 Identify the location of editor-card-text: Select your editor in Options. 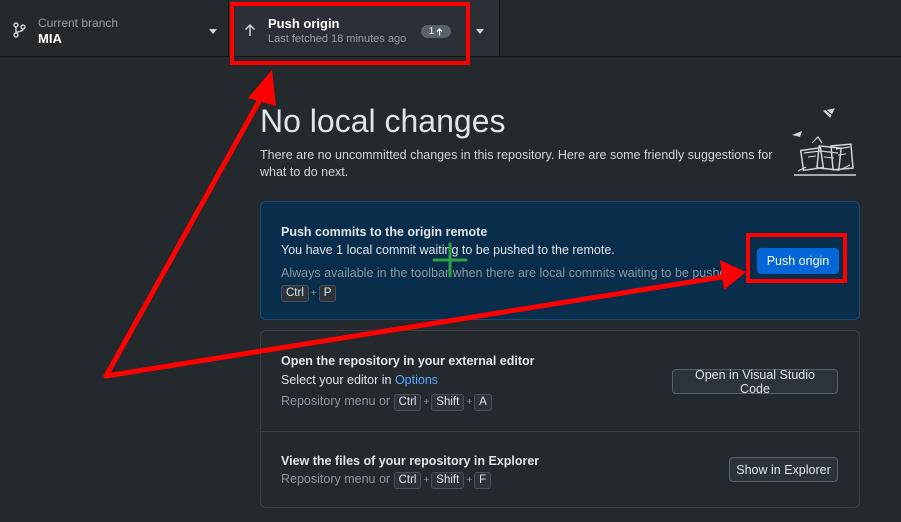
(359, 380).